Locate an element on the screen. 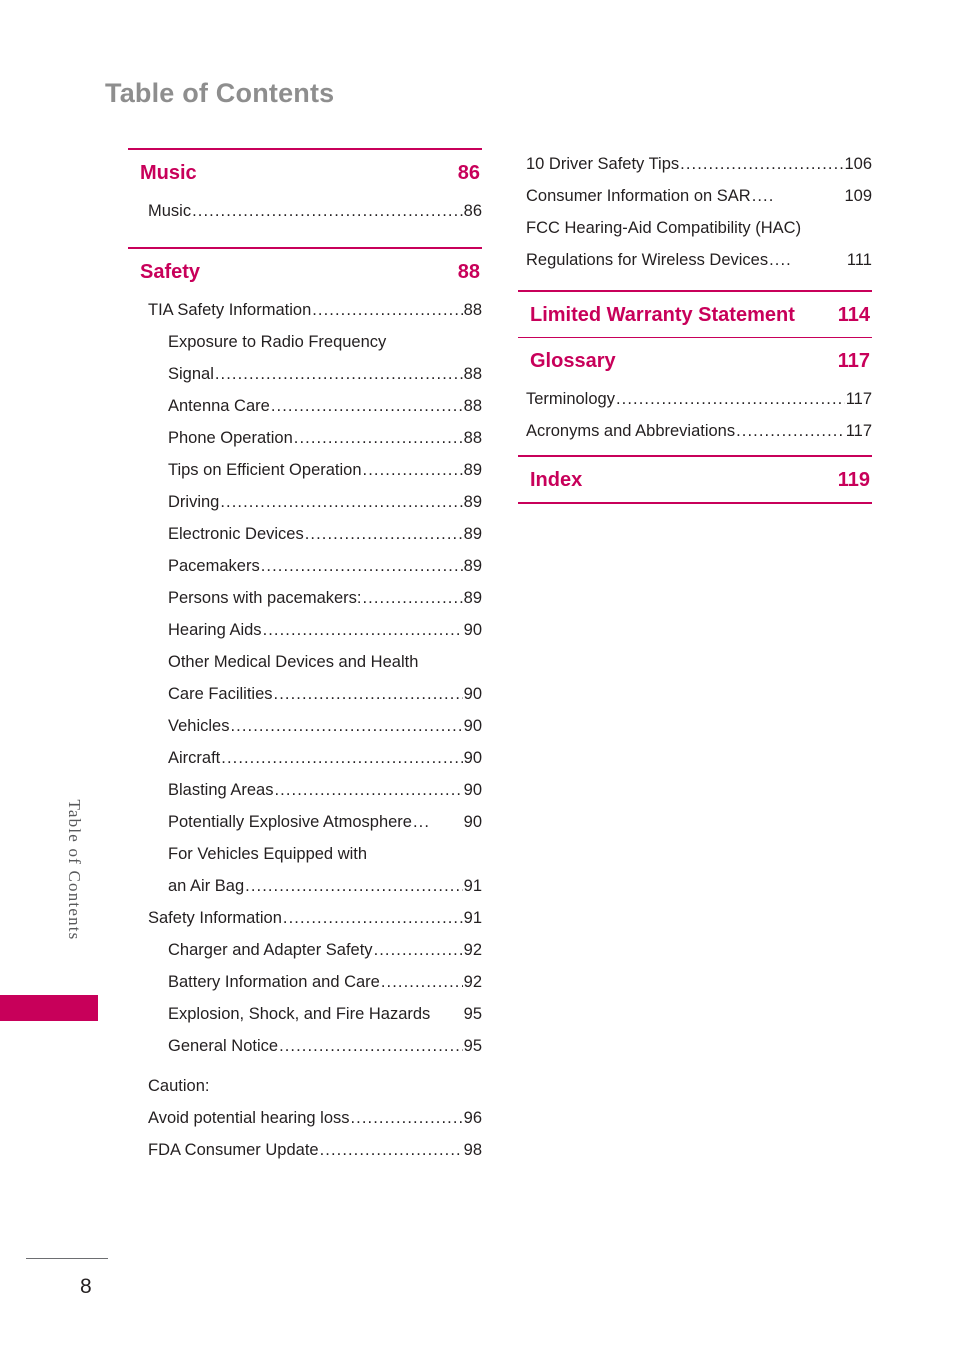 Image resolution: width=954 pixels, height=1371 pixels. toc-entry-label: Regulations for Wireless Devices is located at coordinates (647, 260).